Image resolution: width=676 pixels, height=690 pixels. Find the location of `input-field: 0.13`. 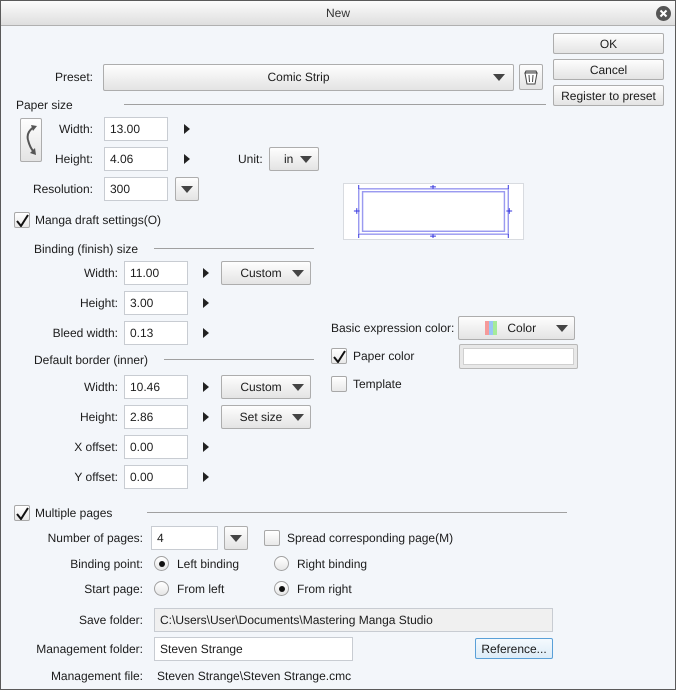

input-field: 0.13 is located at coordinates (156, 333).